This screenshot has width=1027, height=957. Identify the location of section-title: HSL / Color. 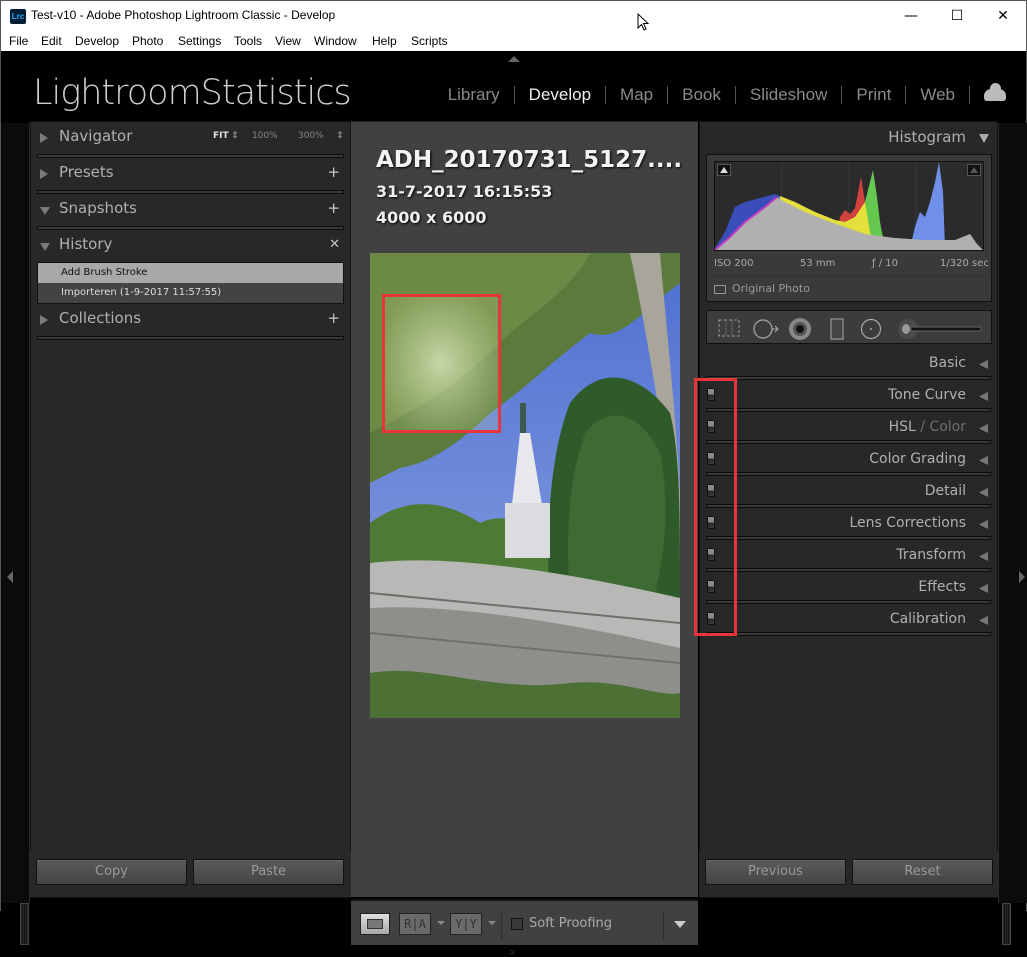
(927, 427).